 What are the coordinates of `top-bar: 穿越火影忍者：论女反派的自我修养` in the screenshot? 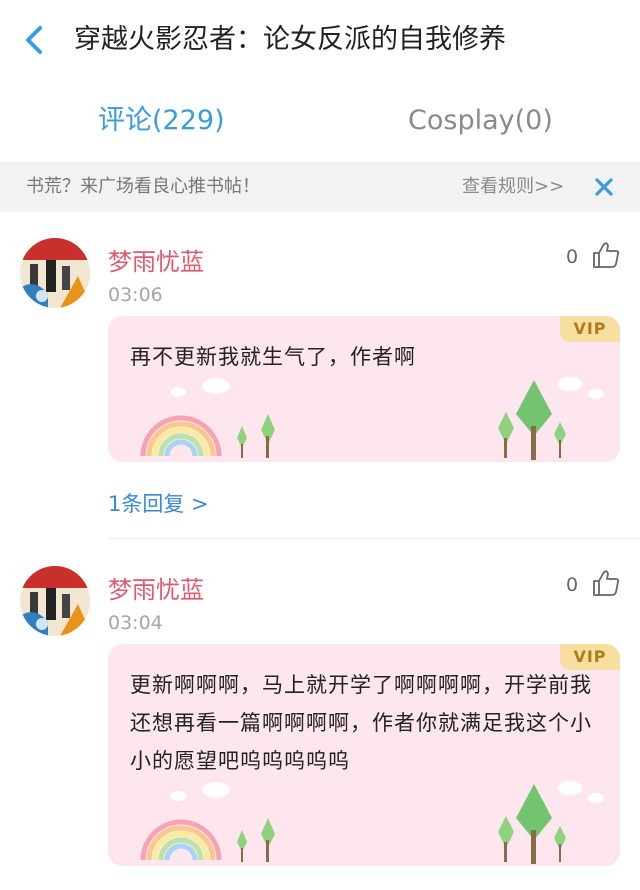 It's located at (320, 41).